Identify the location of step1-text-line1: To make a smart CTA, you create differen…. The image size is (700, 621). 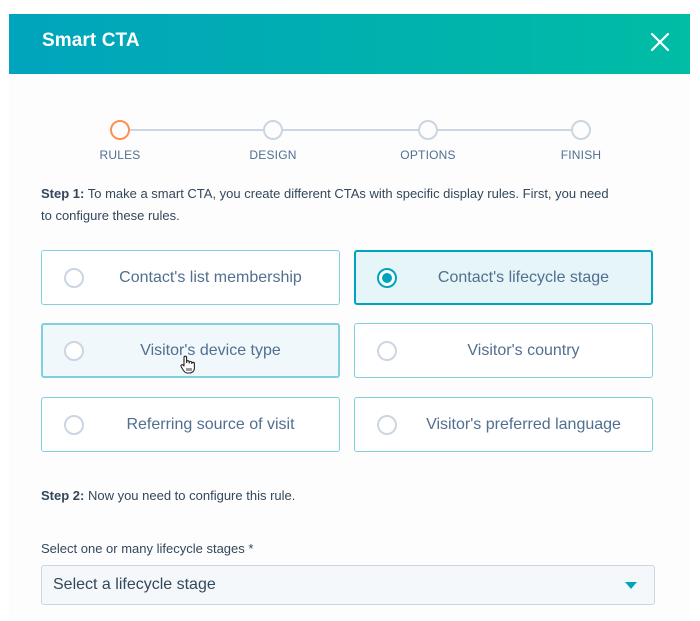
(346, 193).